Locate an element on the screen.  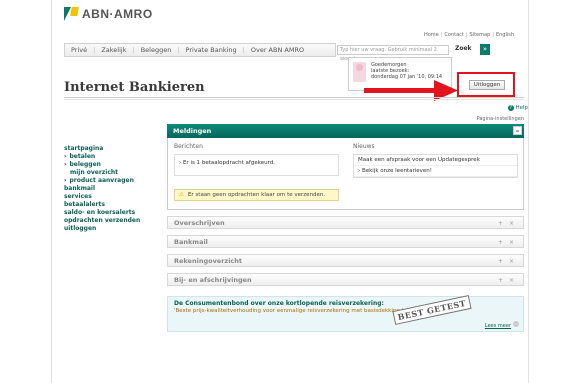
sidebar-item-startpagina: startpagina is located at coordinates (114, 149).